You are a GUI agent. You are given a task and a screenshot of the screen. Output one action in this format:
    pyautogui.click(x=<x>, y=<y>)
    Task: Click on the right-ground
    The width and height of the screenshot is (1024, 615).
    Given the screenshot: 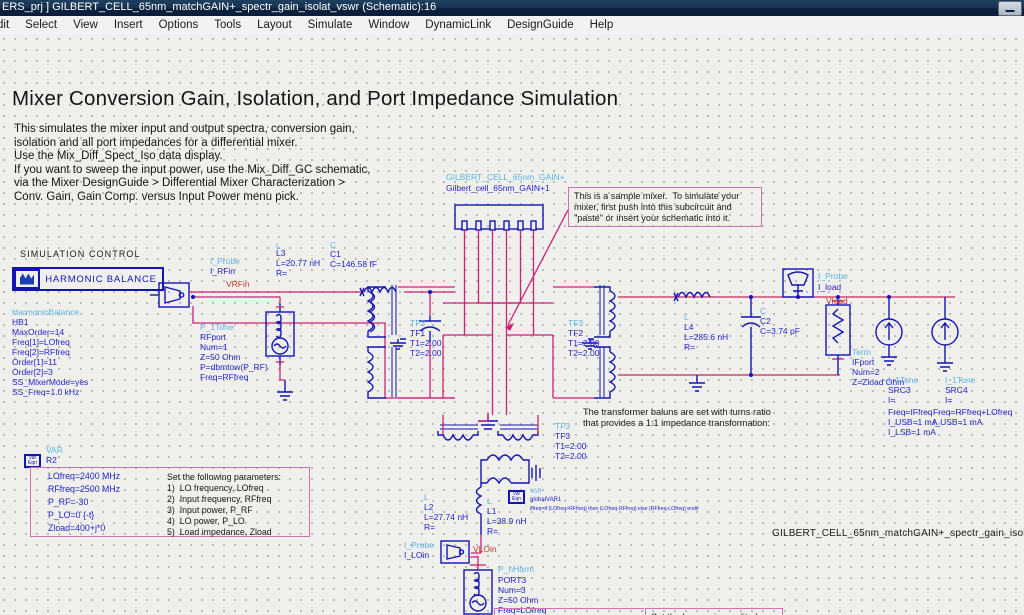 What is the action you would take?
    pyautogui.click(x=697, y=383)
    